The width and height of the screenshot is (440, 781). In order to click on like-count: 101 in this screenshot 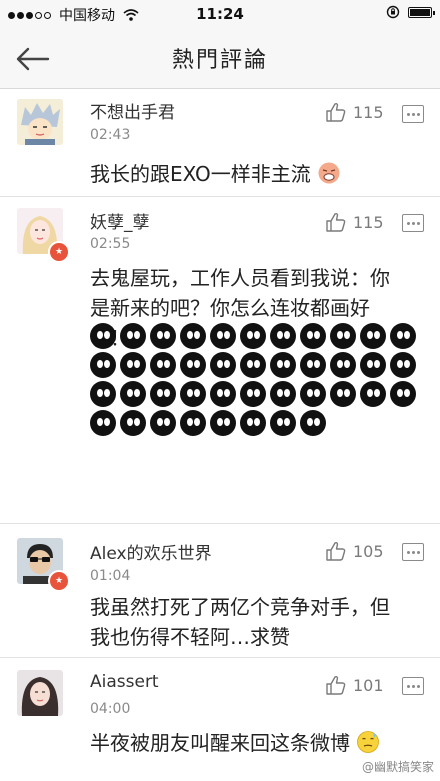, I will do `click(368, 685)`.